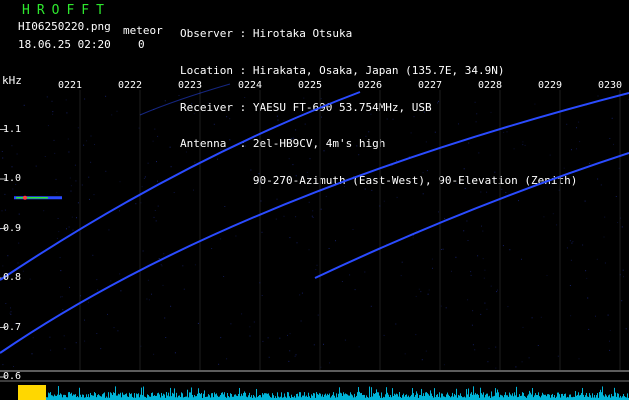  Describe the element at coordinates (12, 376) in the screenshot. I see `y-tick-label: 0.6` at that location.